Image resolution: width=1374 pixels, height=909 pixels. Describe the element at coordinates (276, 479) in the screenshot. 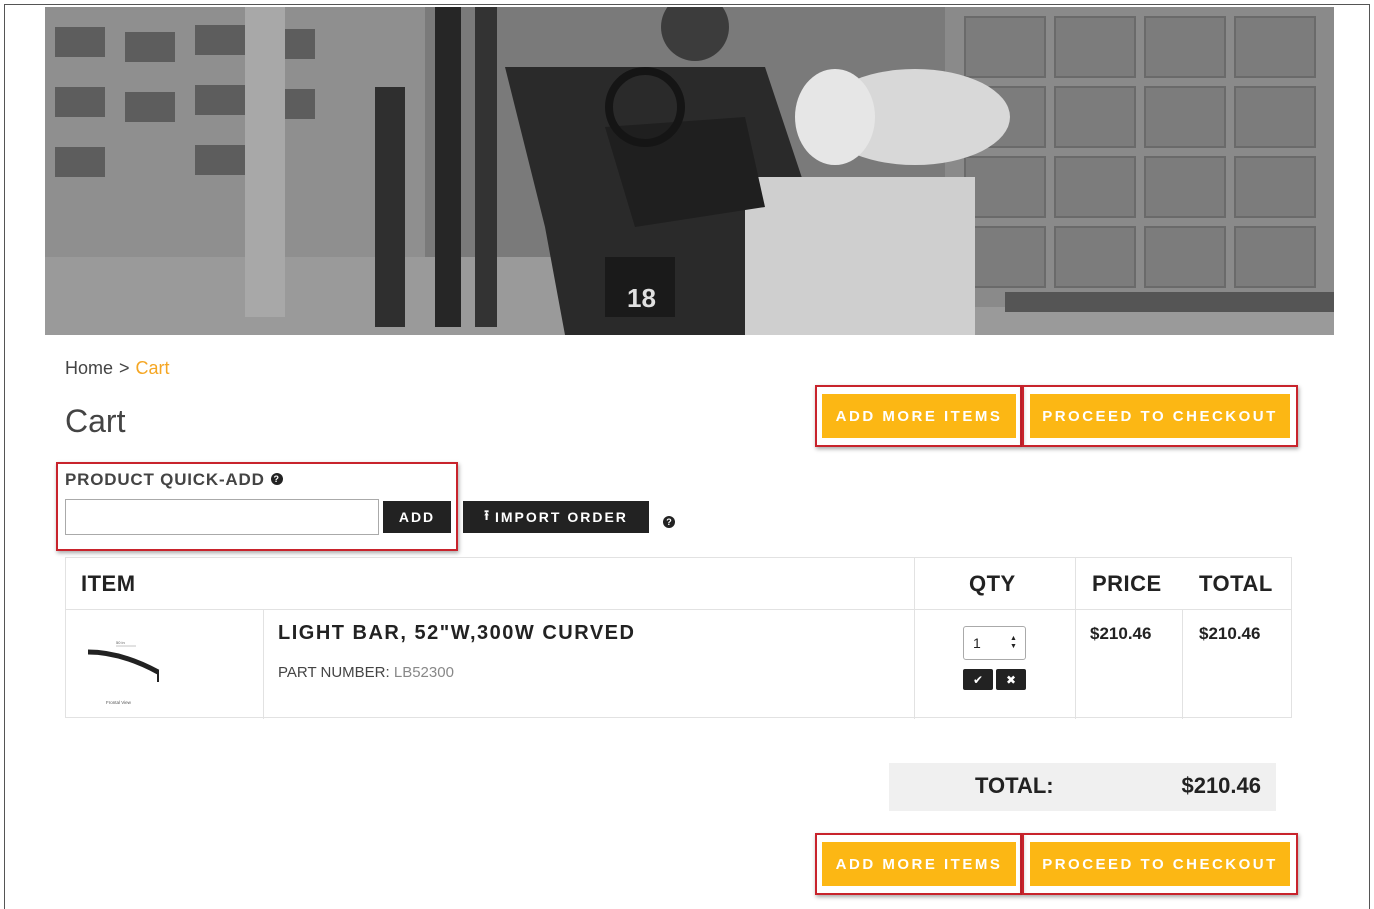

I see `help-icon: ?` at that location.